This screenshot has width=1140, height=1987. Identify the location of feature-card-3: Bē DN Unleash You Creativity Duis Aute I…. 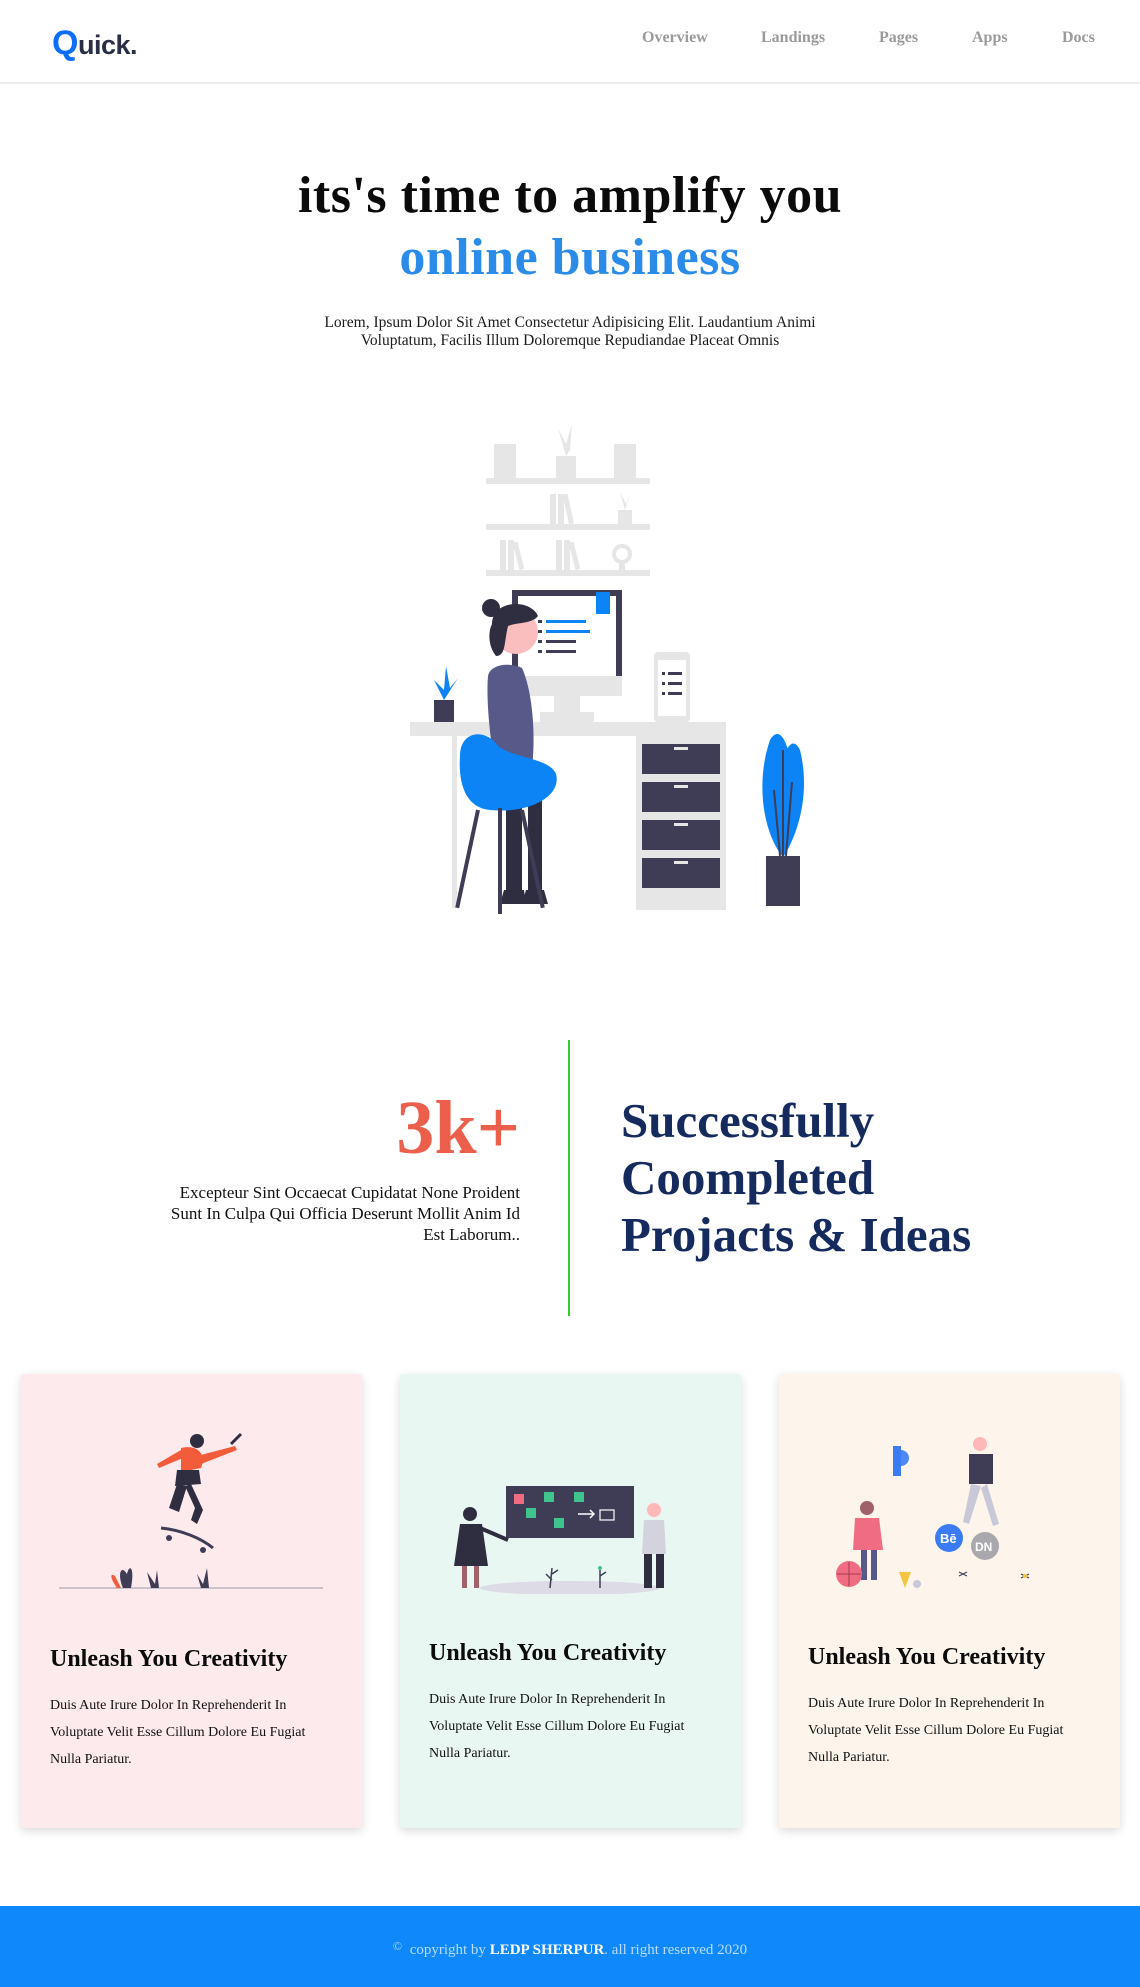
(949, 1601).